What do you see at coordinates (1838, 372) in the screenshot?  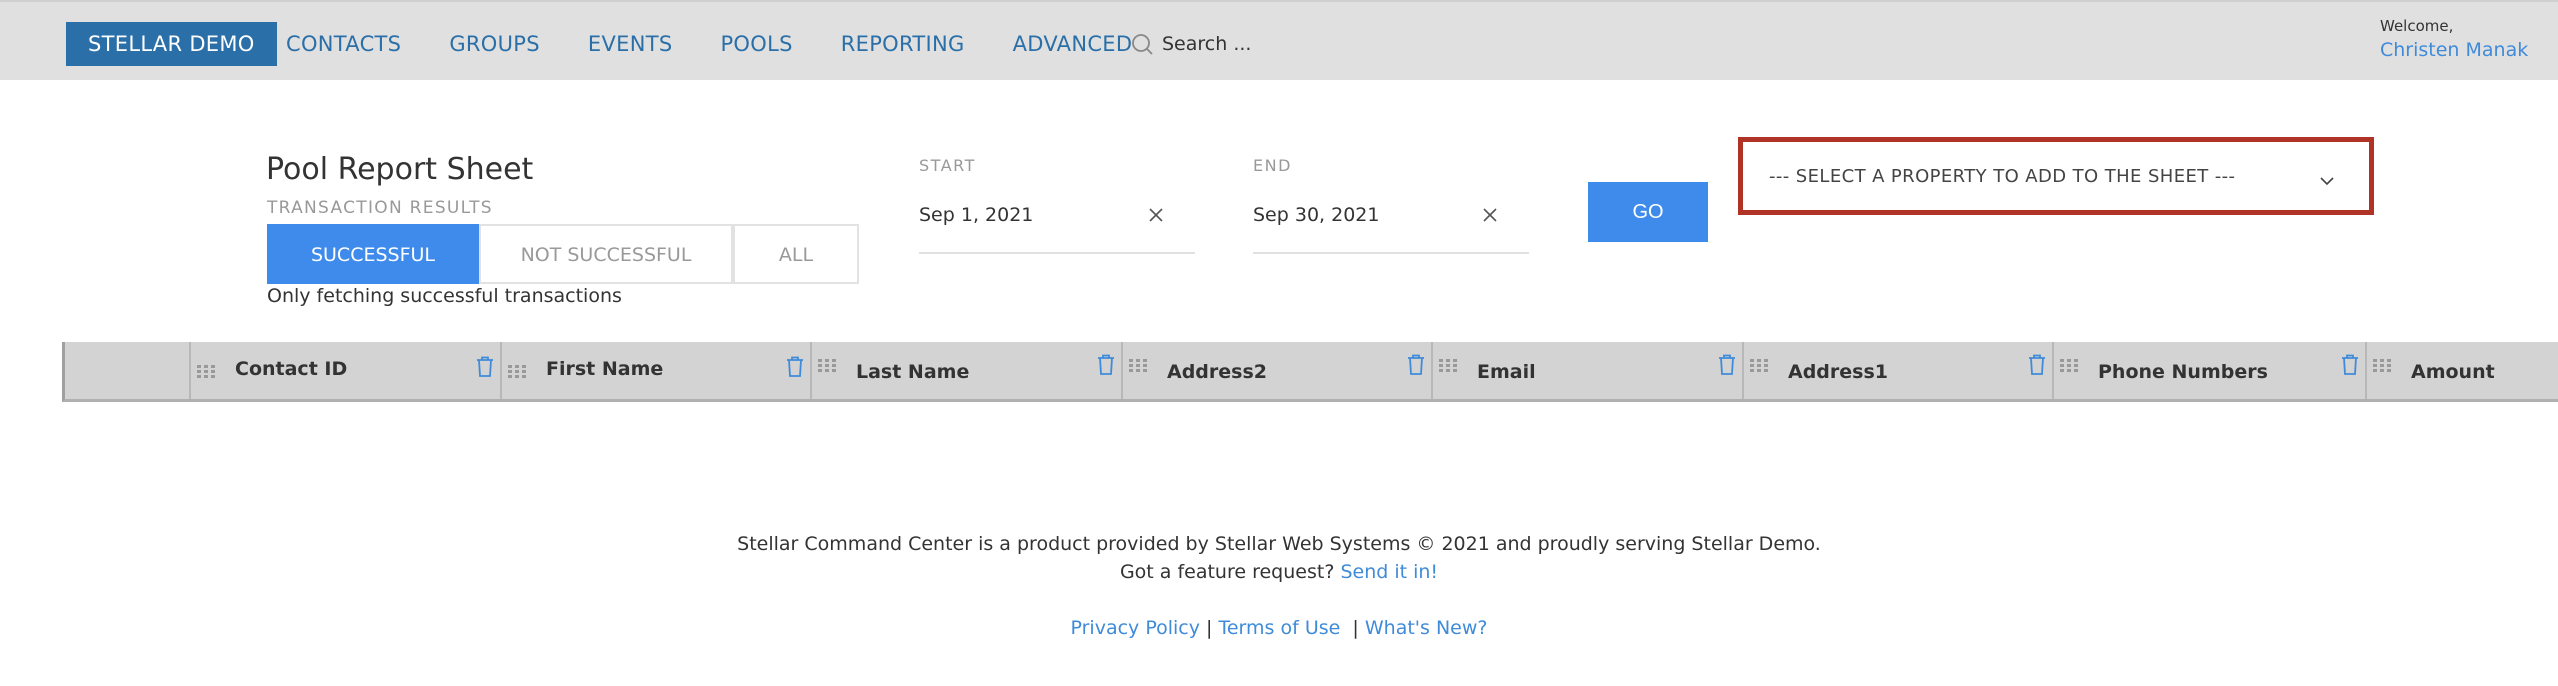 I see `column-label: Address1` at bounding box center [1838, 372].